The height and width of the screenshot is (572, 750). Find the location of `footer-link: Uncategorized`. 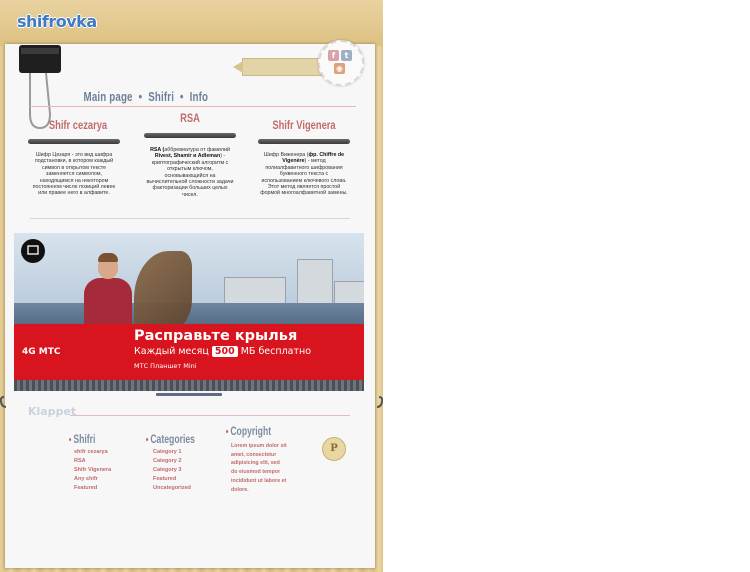

footer-link: Uncategorized is located at coordinates (172, 488).